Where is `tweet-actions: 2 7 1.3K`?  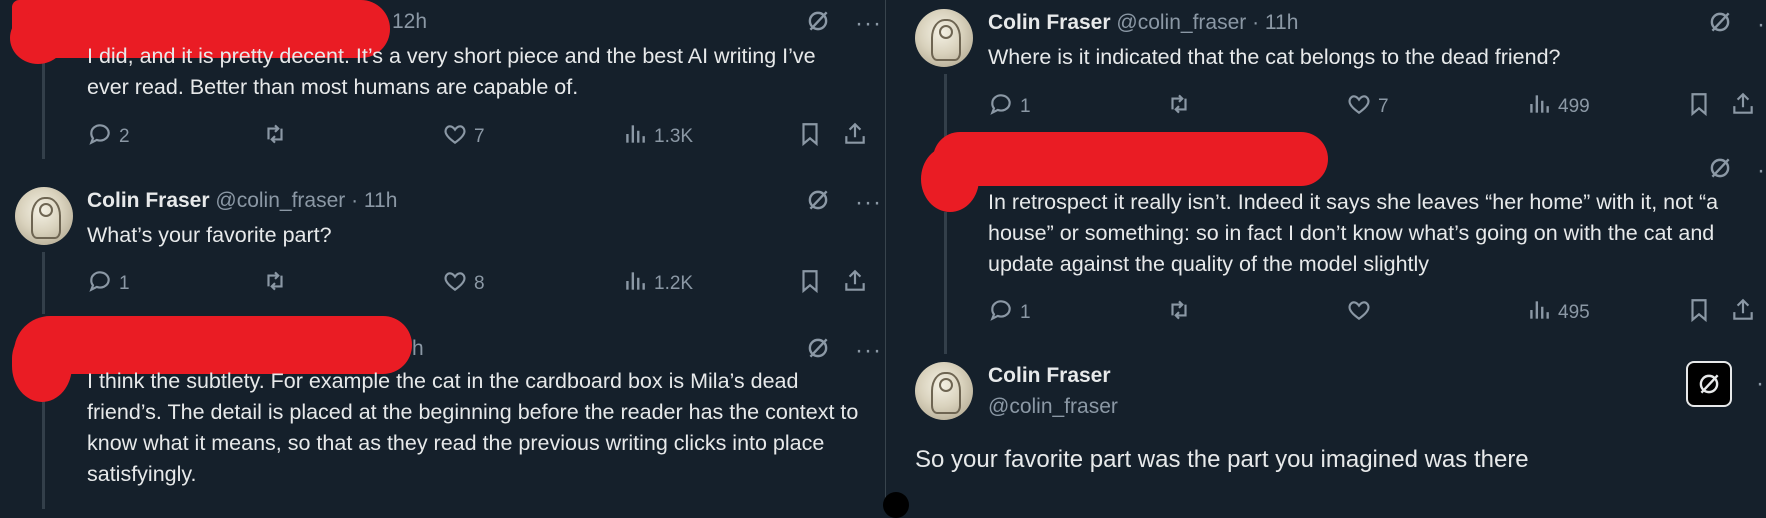 tweet-actions: 2 7 1.3K is located at coordinates (477, 136).